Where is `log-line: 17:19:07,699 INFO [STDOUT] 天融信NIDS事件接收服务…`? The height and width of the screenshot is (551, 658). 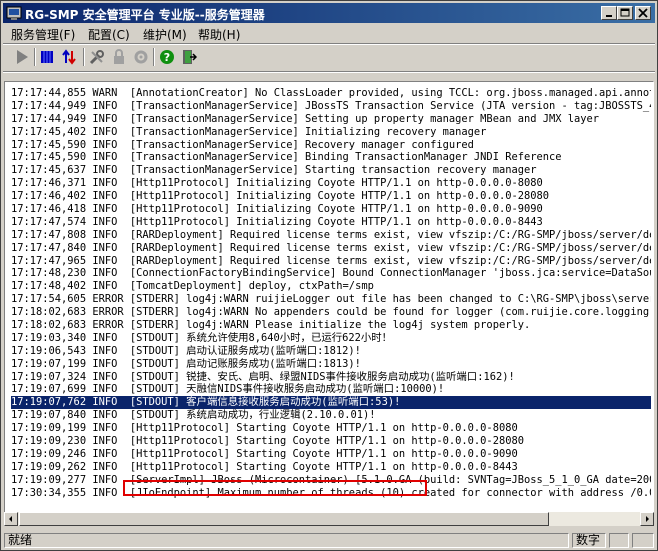 log-line: 17:19:07,699 INFO [STDOUT] 天融信NIDS事件接收服务… is located at coordinates (331, 389).